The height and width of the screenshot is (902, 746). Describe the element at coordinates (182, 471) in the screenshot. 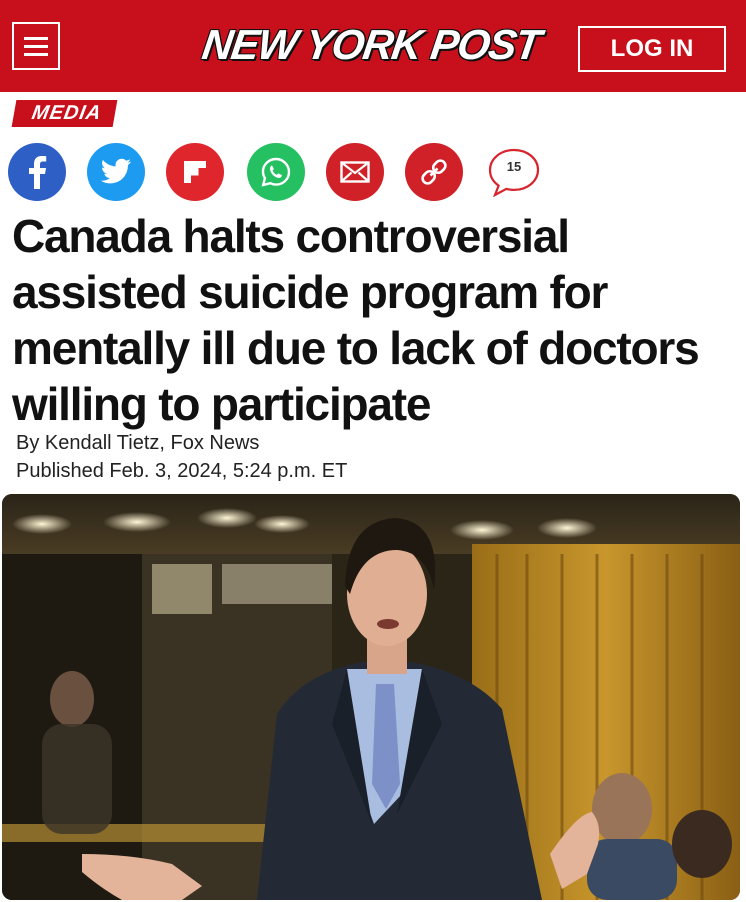

I see `article-published-date: Published Feb. 3, 2024, 5:24 p.m. ET` at that location.